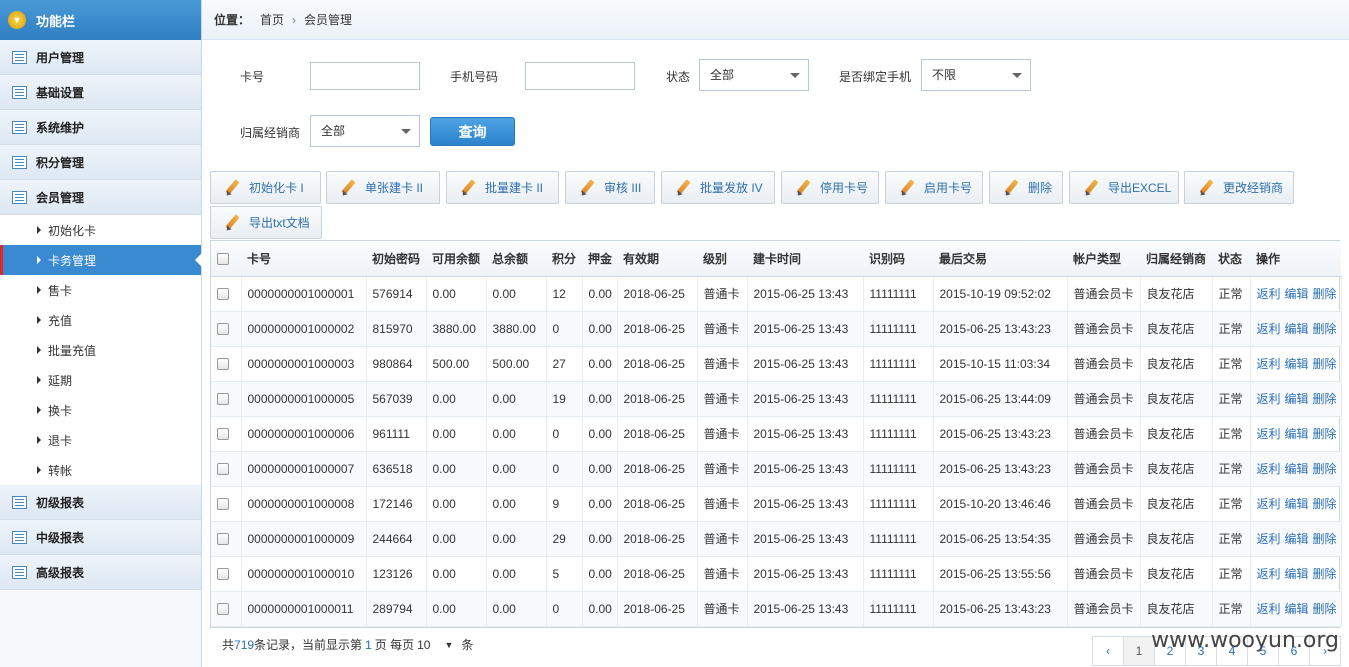  I want to click on toolbar-button: 批量发放 IV, so click(718, 187).